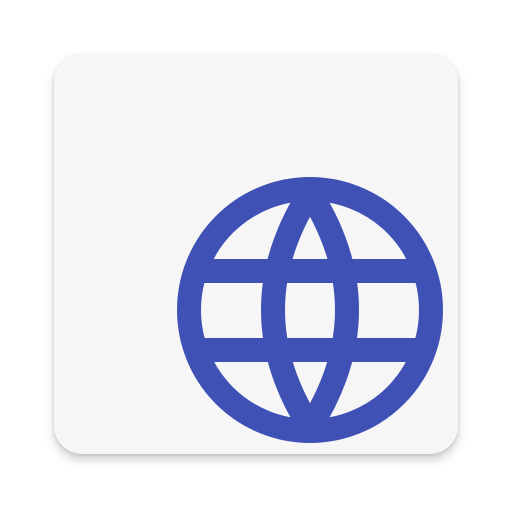  Describe the element at coordinates (291, 310) in the screenshot. I see `globe-meridian-left` at that location.